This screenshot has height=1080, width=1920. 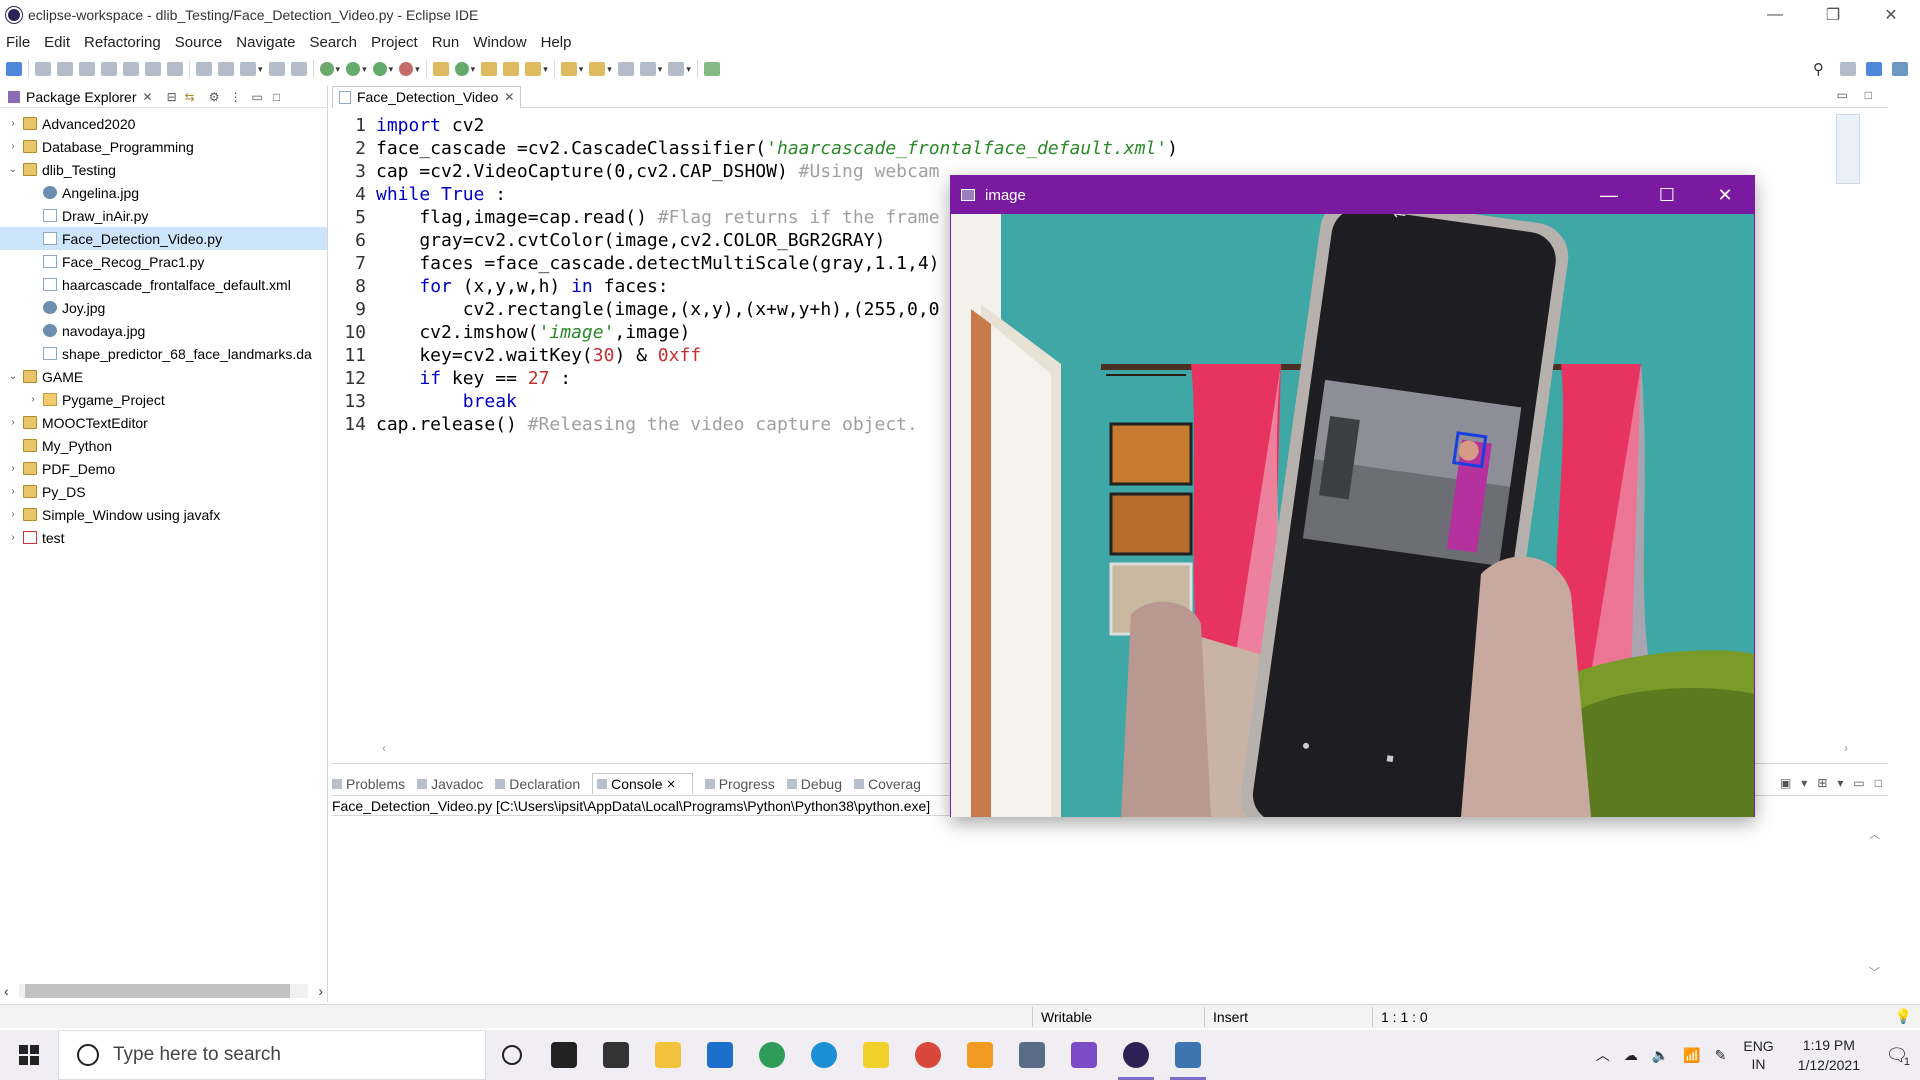 What do you see at coordinates (642, 783) in the screenshot?
I see `tab-console: Console ✕` at bounding box center [642, 783].